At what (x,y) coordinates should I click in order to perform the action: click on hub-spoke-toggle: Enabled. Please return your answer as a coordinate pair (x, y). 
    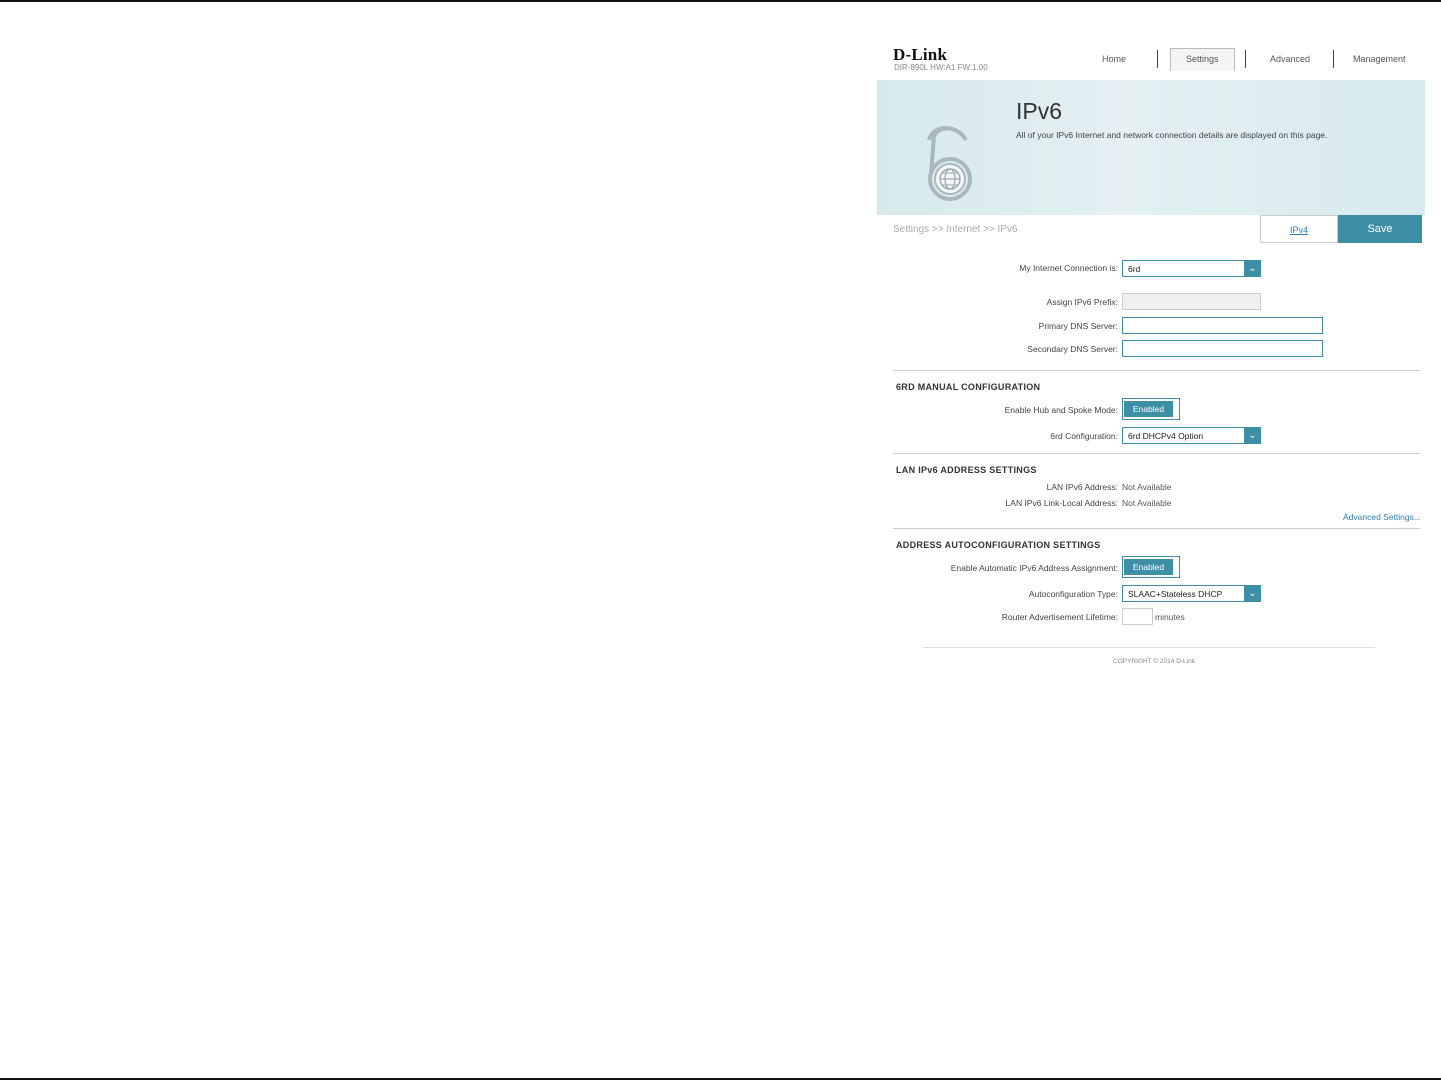
    Looking at the image, I should click on (1151, 409).